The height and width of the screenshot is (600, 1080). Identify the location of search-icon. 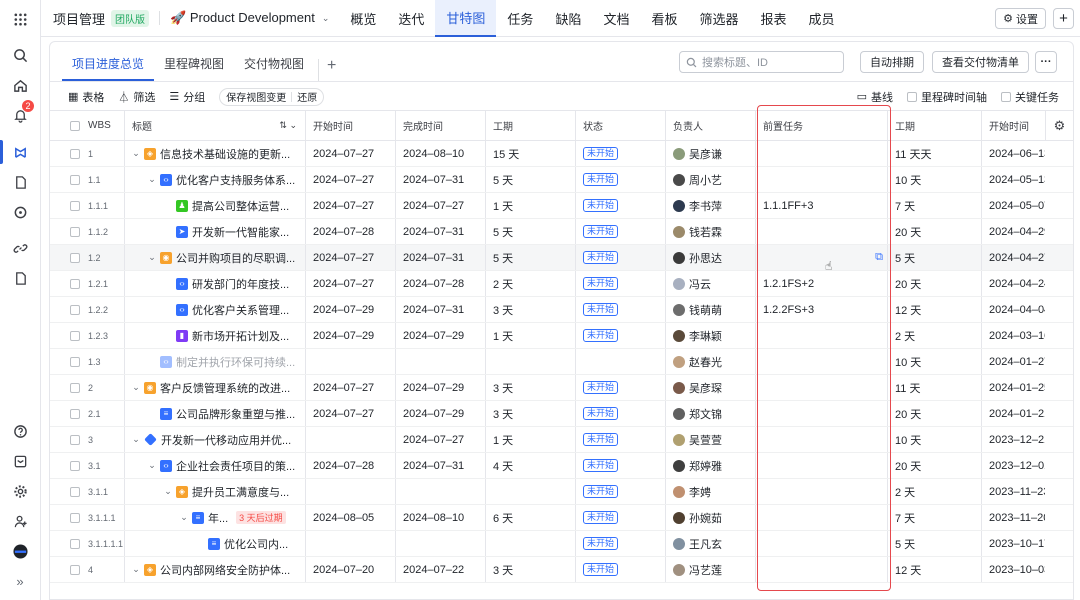
(20, 55).